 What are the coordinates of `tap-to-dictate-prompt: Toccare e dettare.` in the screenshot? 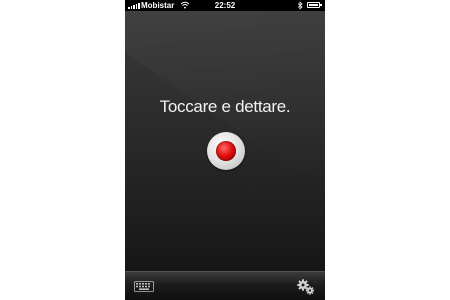 It's located at (225, 106).